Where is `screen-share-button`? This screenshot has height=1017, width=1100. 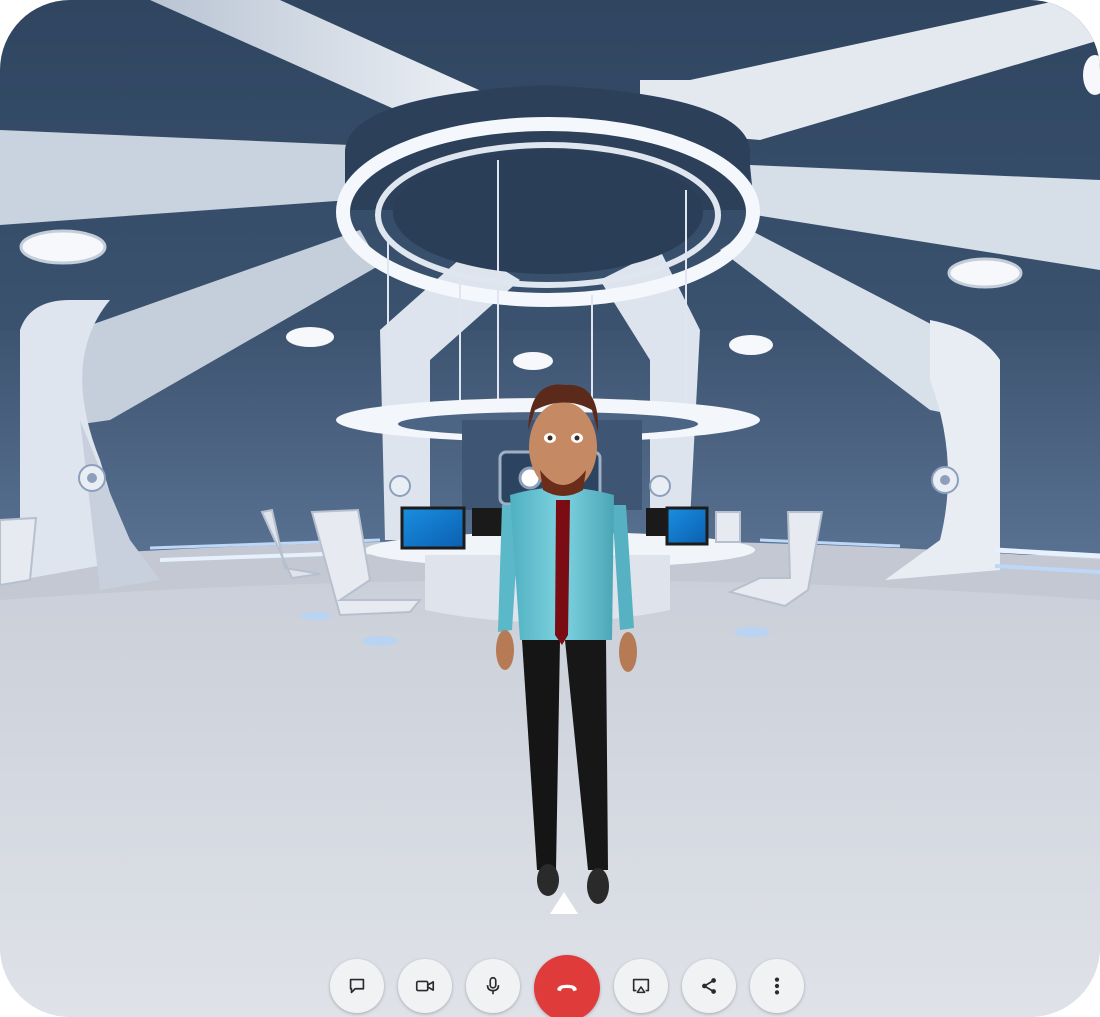
screen-share-button is located at coordinates (641, 986).